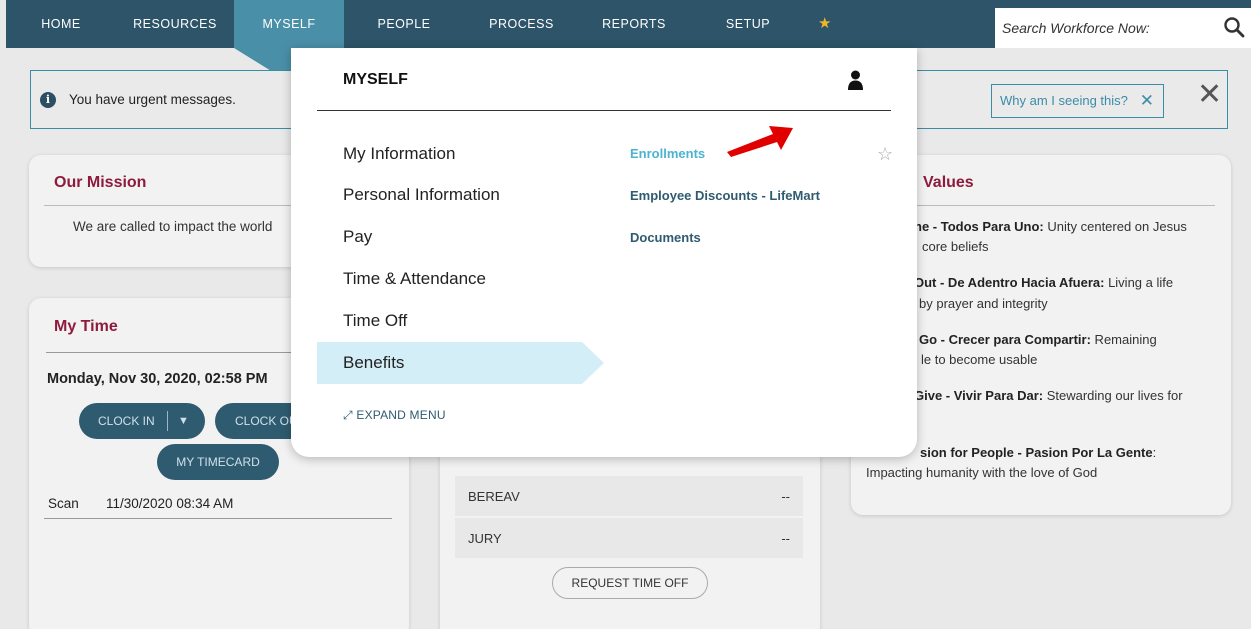 Image resolution: width=1251 pixels, height=629 pixels. I want to click on value-desc: Living a life, so click(1139, 282).